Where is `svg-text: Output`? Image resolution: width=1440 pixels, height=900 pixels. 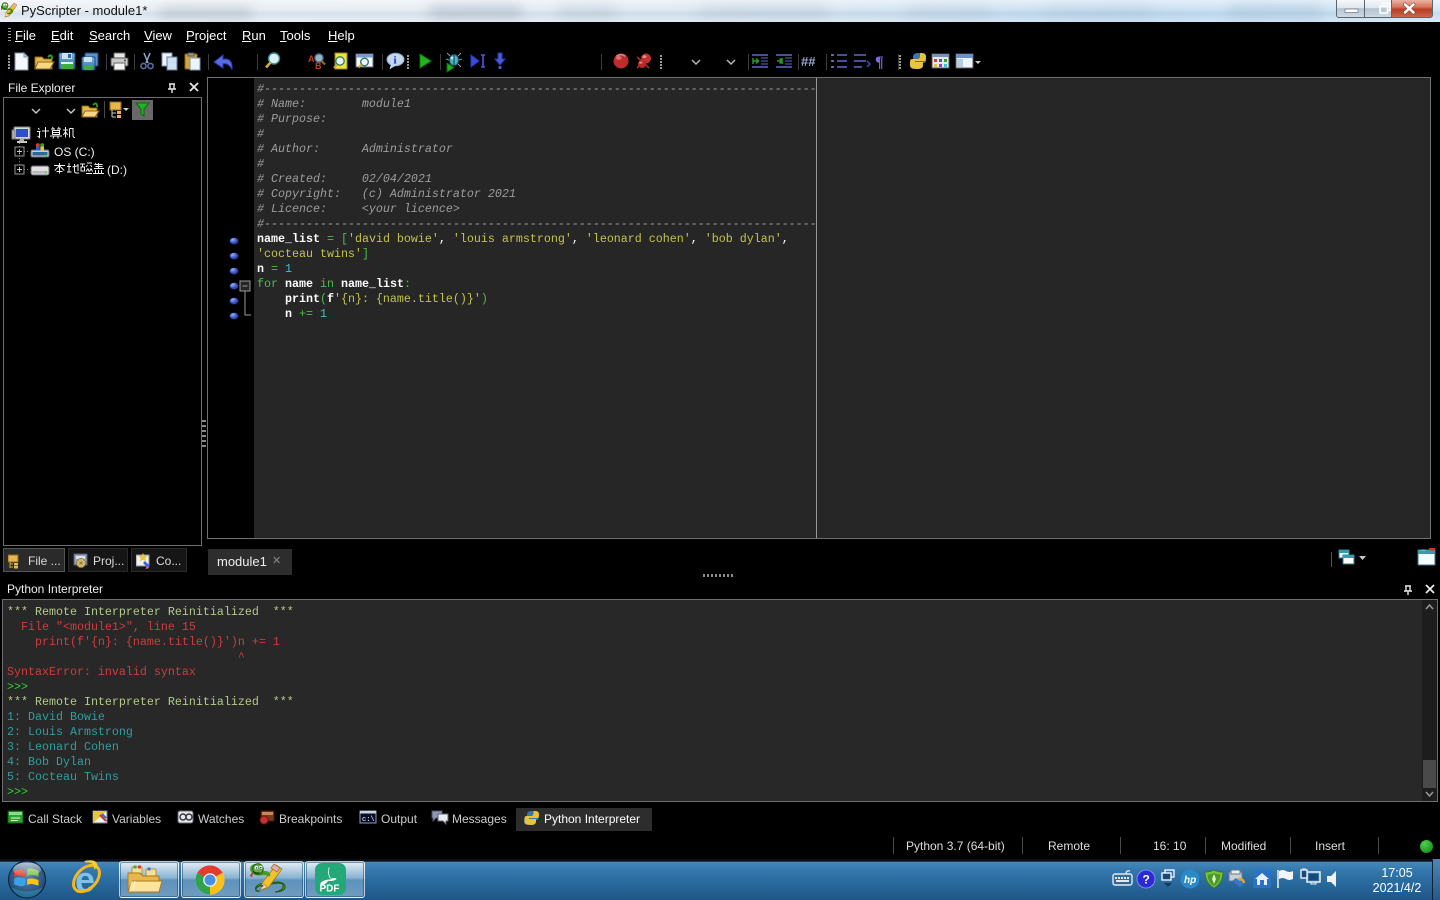
svg-text: Output is located at coordinates (399, 819).